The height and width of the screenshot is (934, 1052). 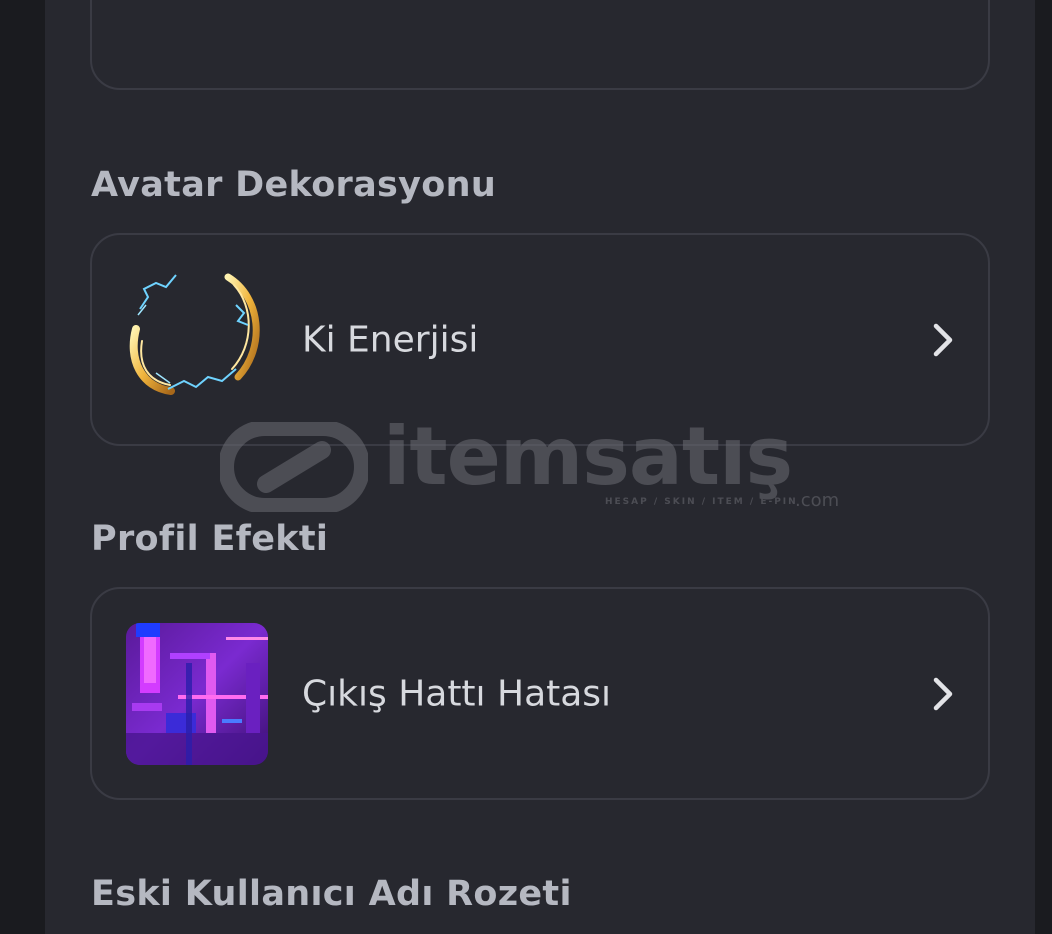 I want to click on profile-effect-title: Profil Efekti, so click(x=210, y=539).